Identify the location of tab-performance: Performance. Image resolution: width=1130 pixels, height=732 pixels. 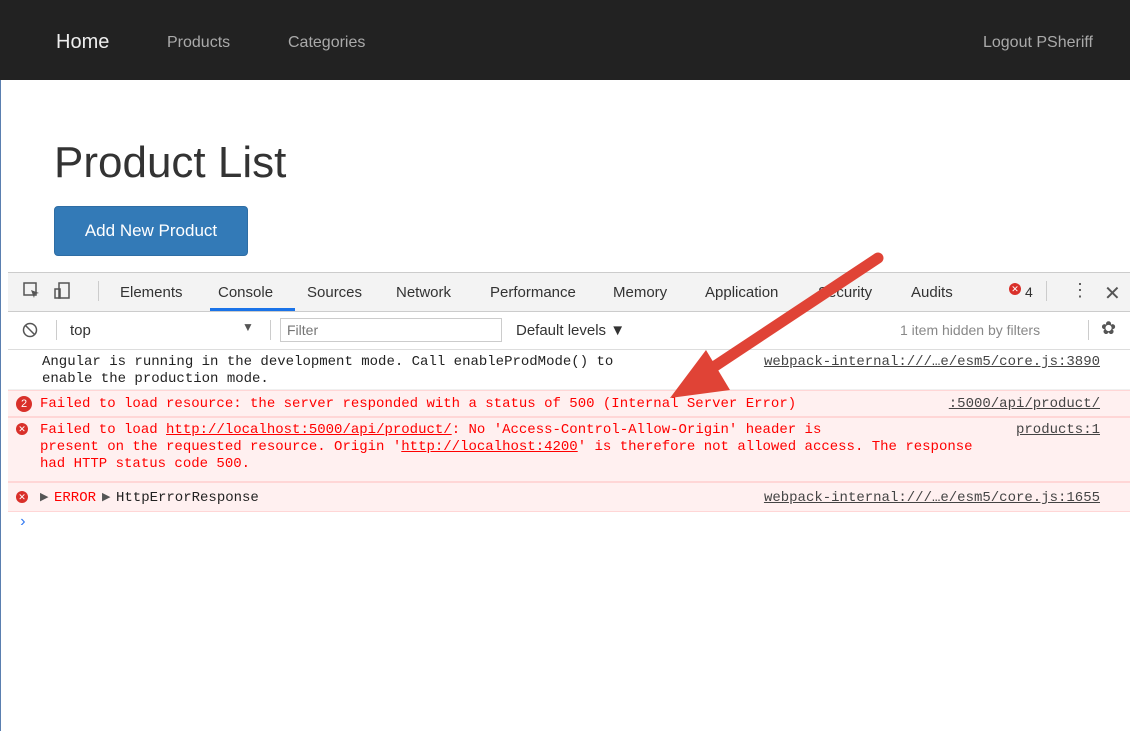
(533, 292).